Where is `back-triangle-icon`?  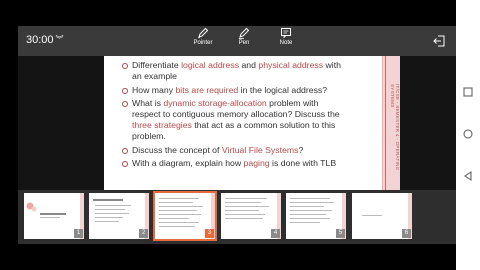
back-triangle-icon is located at coordinates (468, 176).